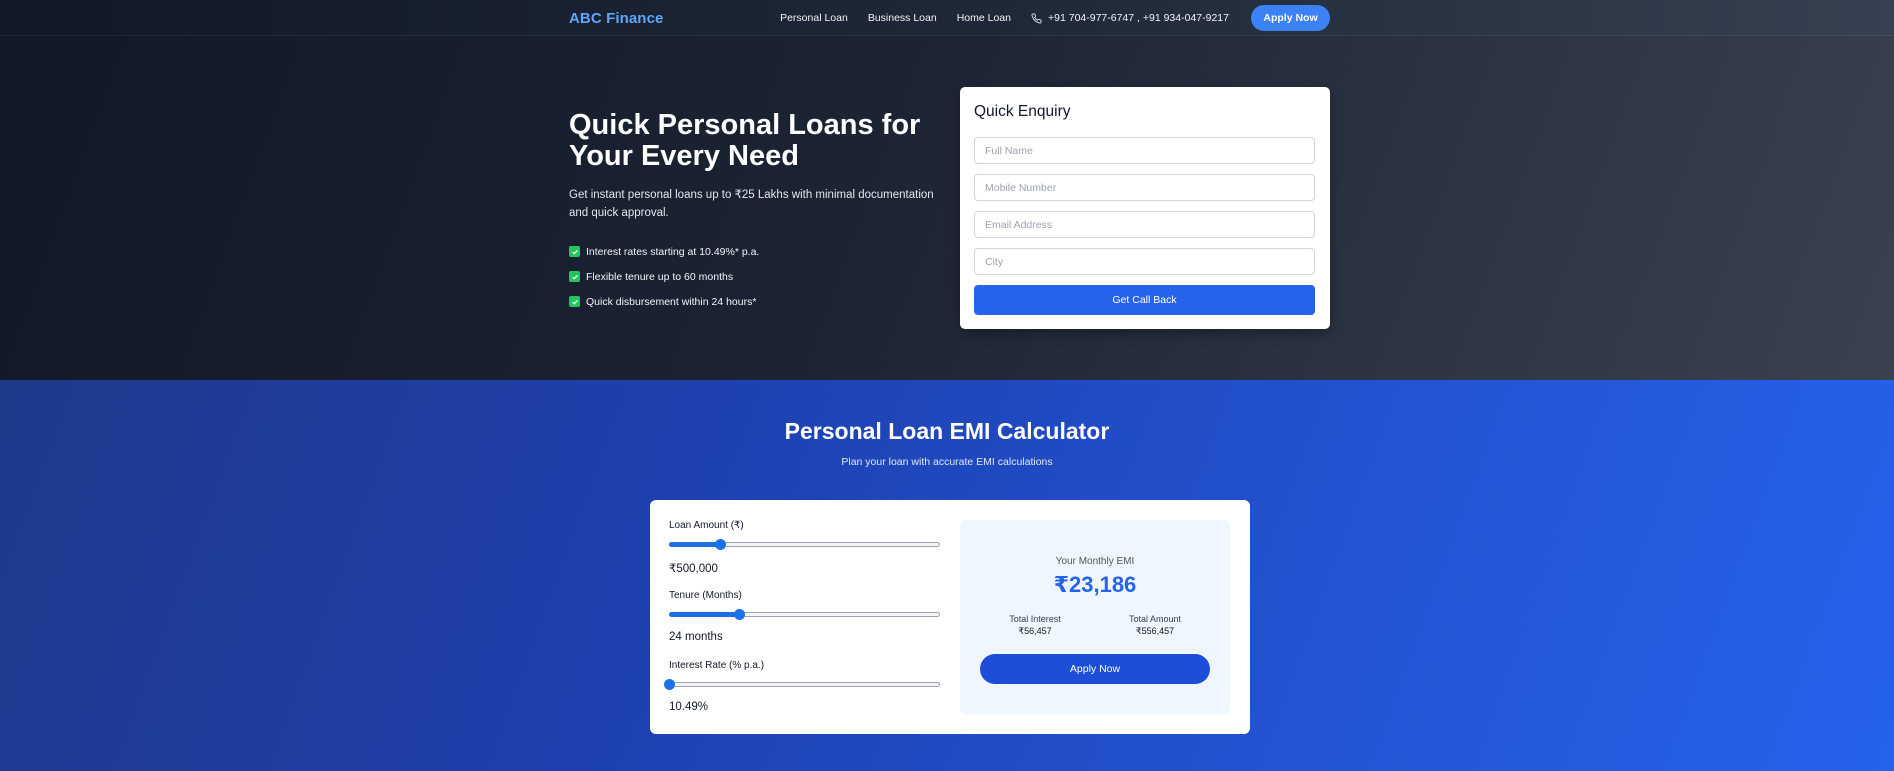 This screenshot has width=1894, height=771. I want to click on interest-rate-slider, so click(802, 684).